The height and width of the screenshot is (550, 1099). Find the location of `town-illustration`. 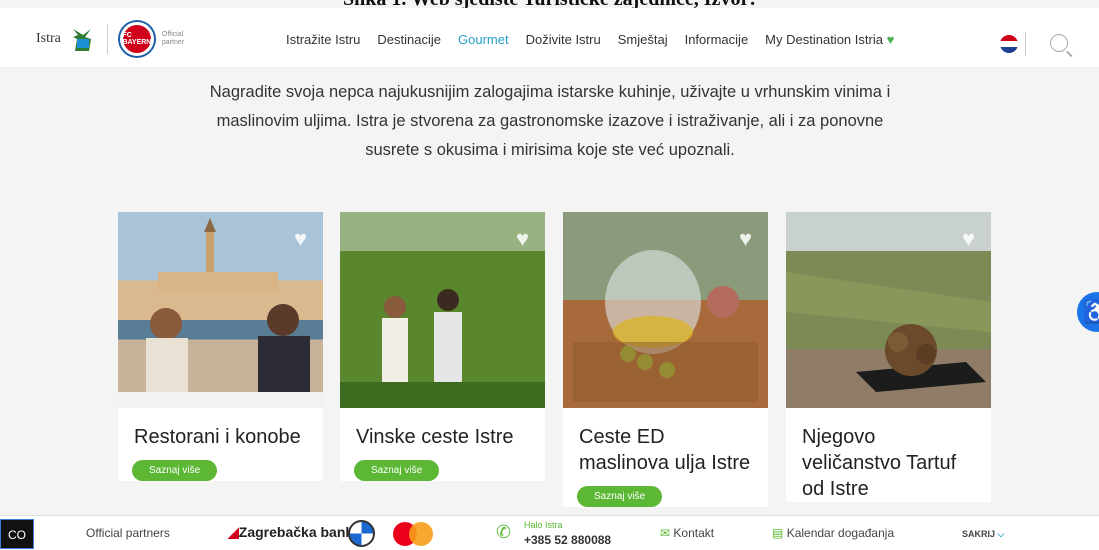

town-illustration is located at coordinates (220, 313).